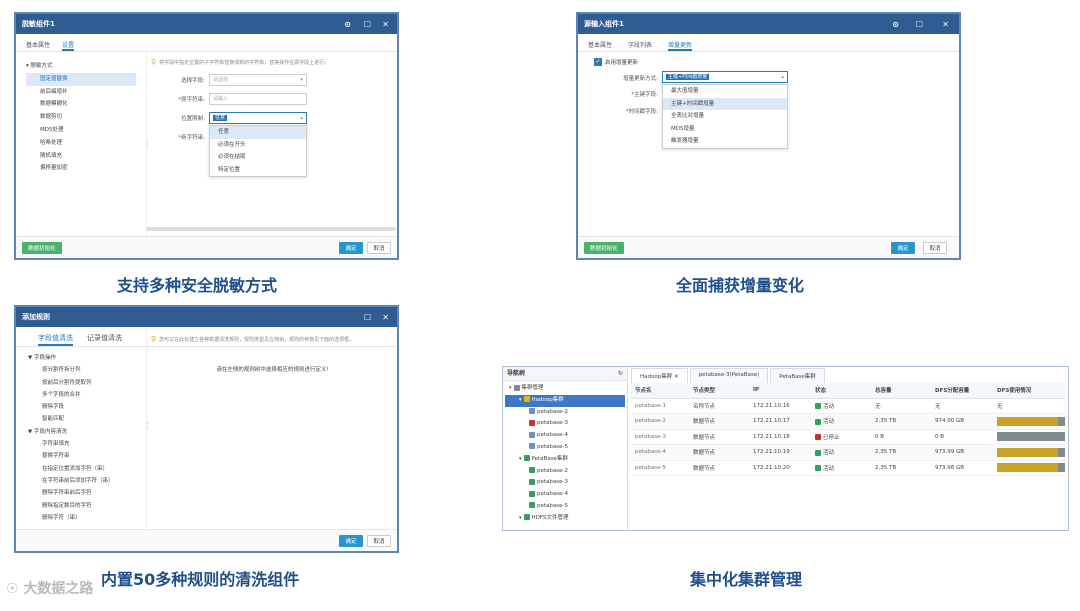  Describe the element at coordinates (85, 444) in the screenshot. I see `rule-tree-item: 字符串填充` at that location.